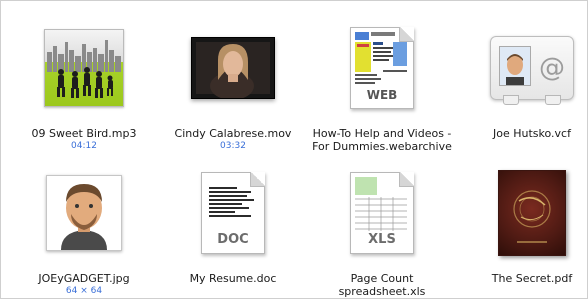 This screenshot has width=588, height=304. Describe the element at coordinates (233, 146) in the screenshot. I see `file-duration: 03:32` at that location.